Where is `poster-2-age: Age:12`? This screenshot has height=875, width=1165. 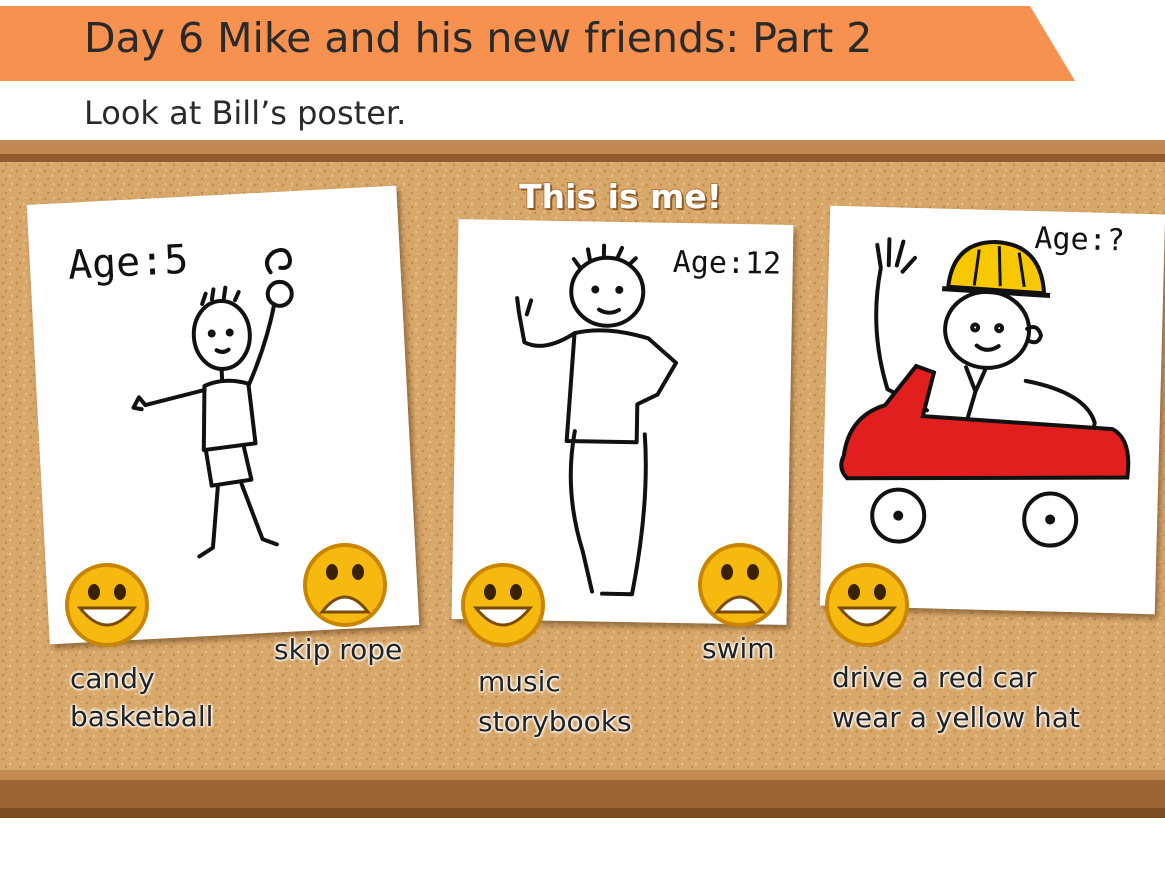 poster-2-age: Age:12 is located at coordinates (727, 263).